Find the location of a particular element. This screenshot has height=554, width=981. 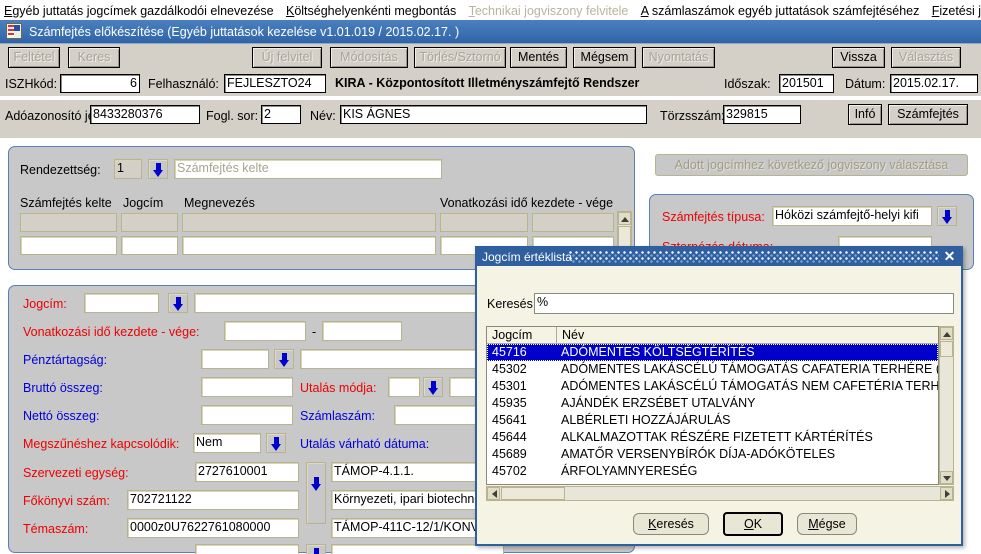

list-item: 45935 AJÁNDÉK ERZSÉBET UTALVÁNY is located at coordinates (712, 403).